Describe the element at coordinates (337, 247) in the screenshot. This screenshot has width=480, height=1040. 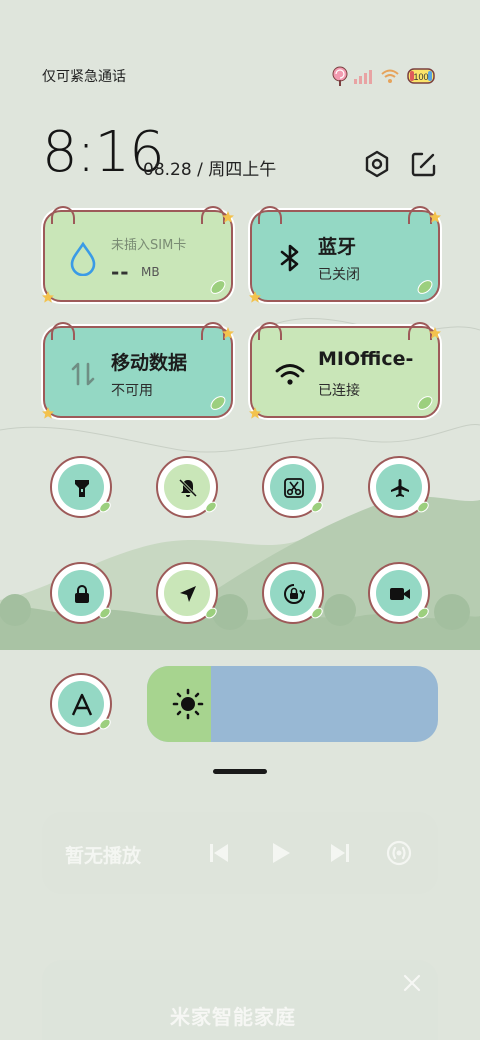
I see `bluetooth-title: 蓝牙` at that location.